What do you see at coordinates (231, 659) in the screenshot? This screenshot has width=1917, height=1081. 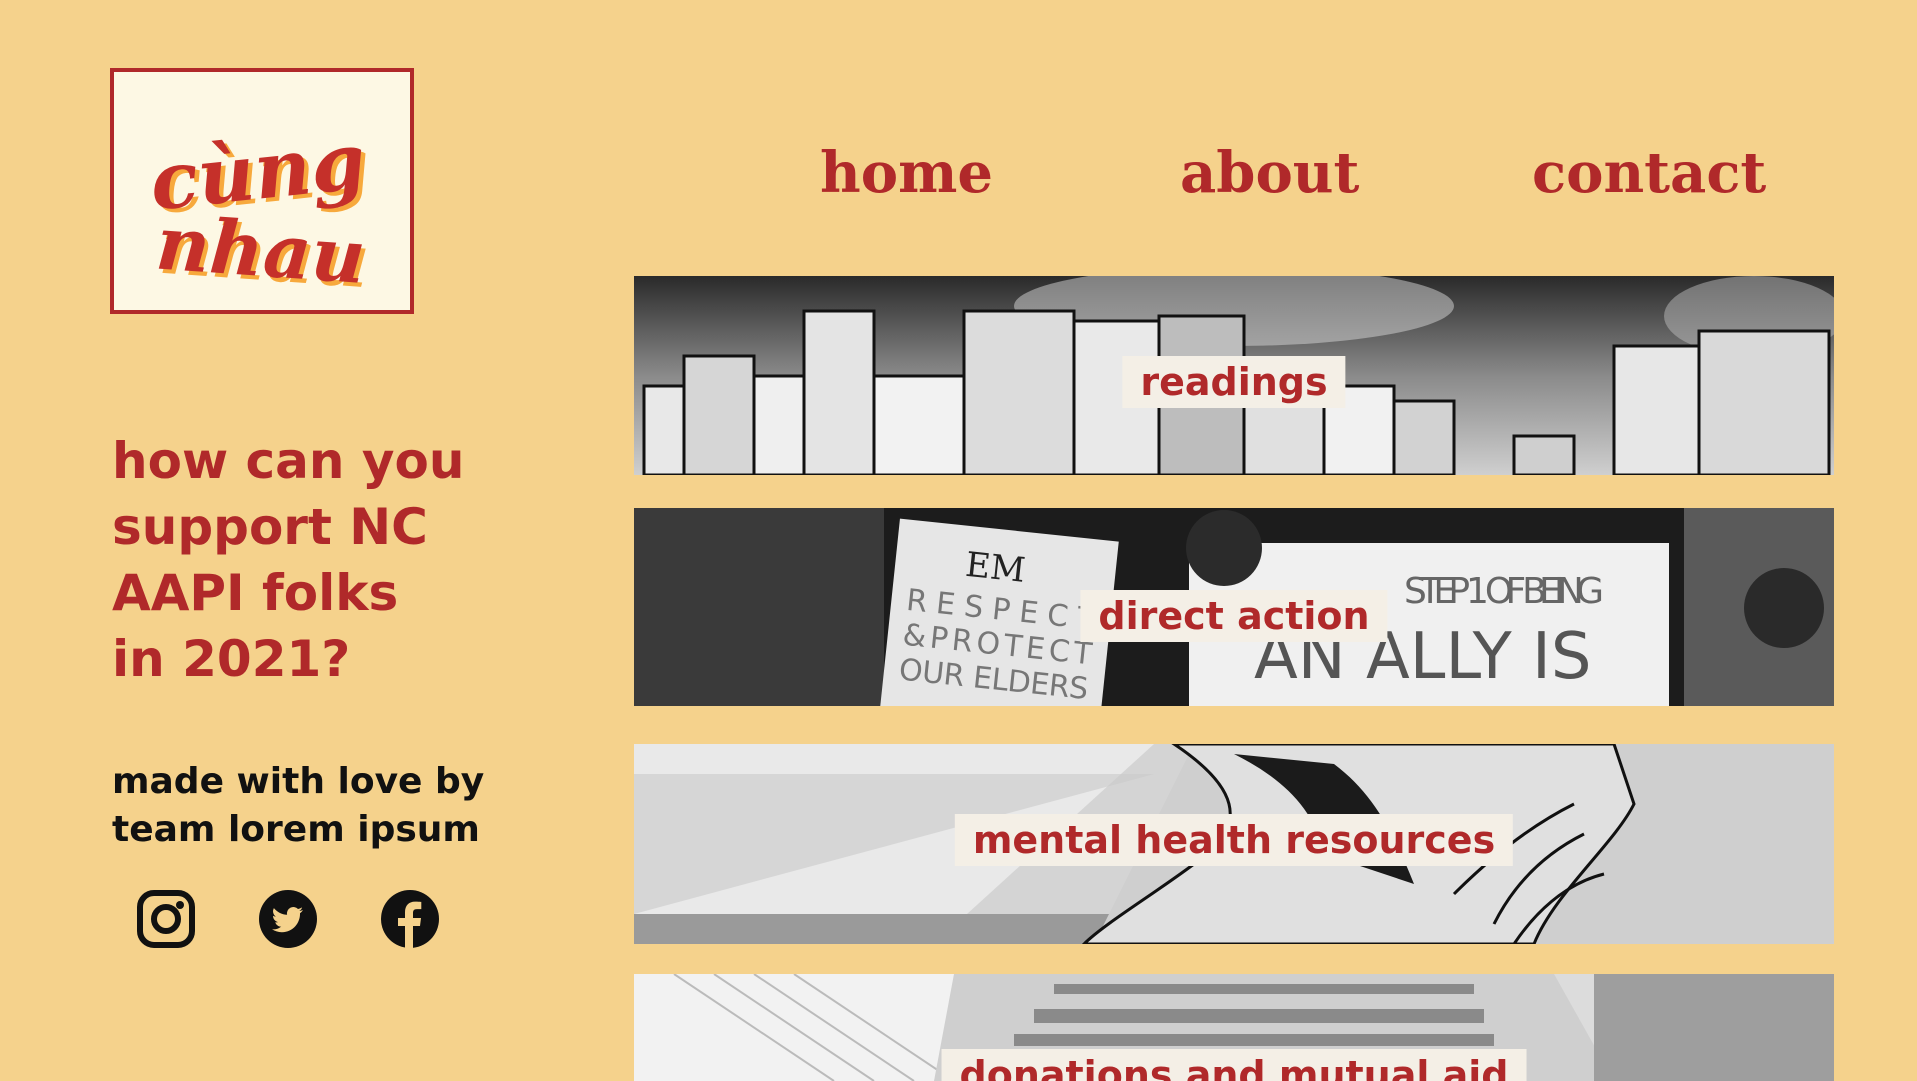 I see `hero-line: in 2021?` at bounding box center [231, 659].